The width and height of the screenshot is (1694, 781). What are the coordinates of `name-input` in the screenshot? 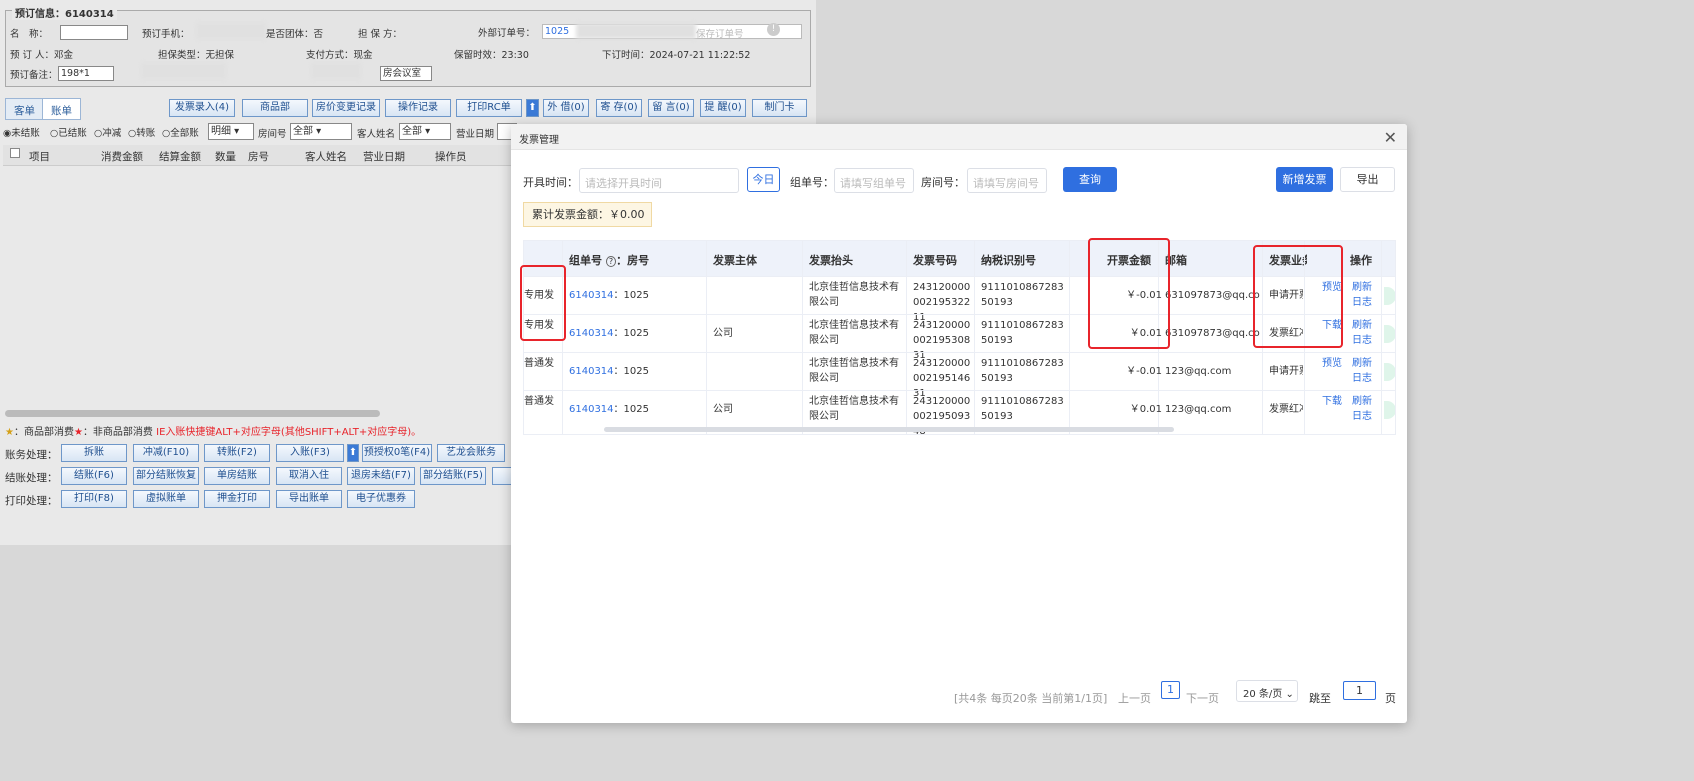 It's located at (94, 32).